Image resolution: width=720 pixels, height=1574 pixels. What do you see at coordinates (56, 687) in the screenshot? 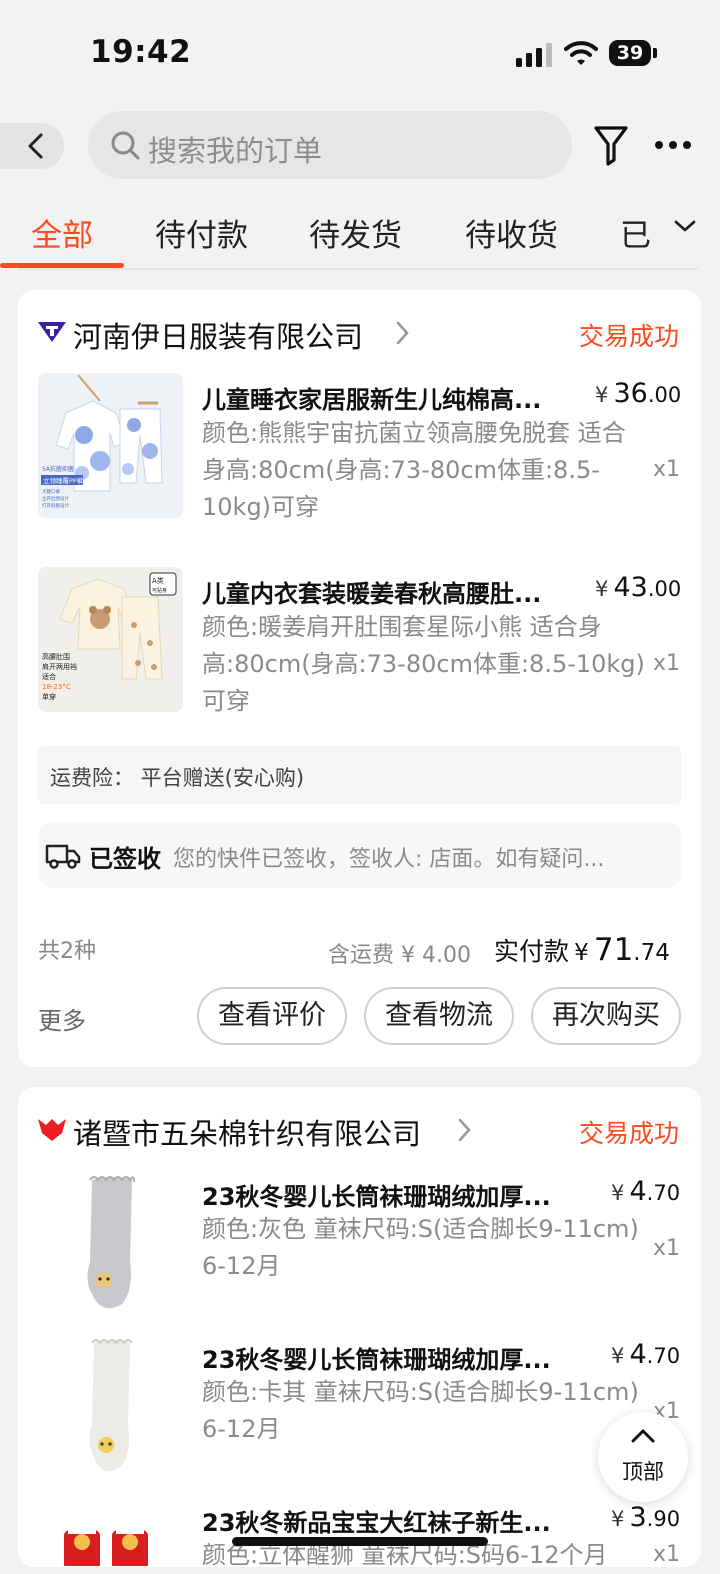
I see `thumb-text: 18-23°C` at bounding box center [56, 687].